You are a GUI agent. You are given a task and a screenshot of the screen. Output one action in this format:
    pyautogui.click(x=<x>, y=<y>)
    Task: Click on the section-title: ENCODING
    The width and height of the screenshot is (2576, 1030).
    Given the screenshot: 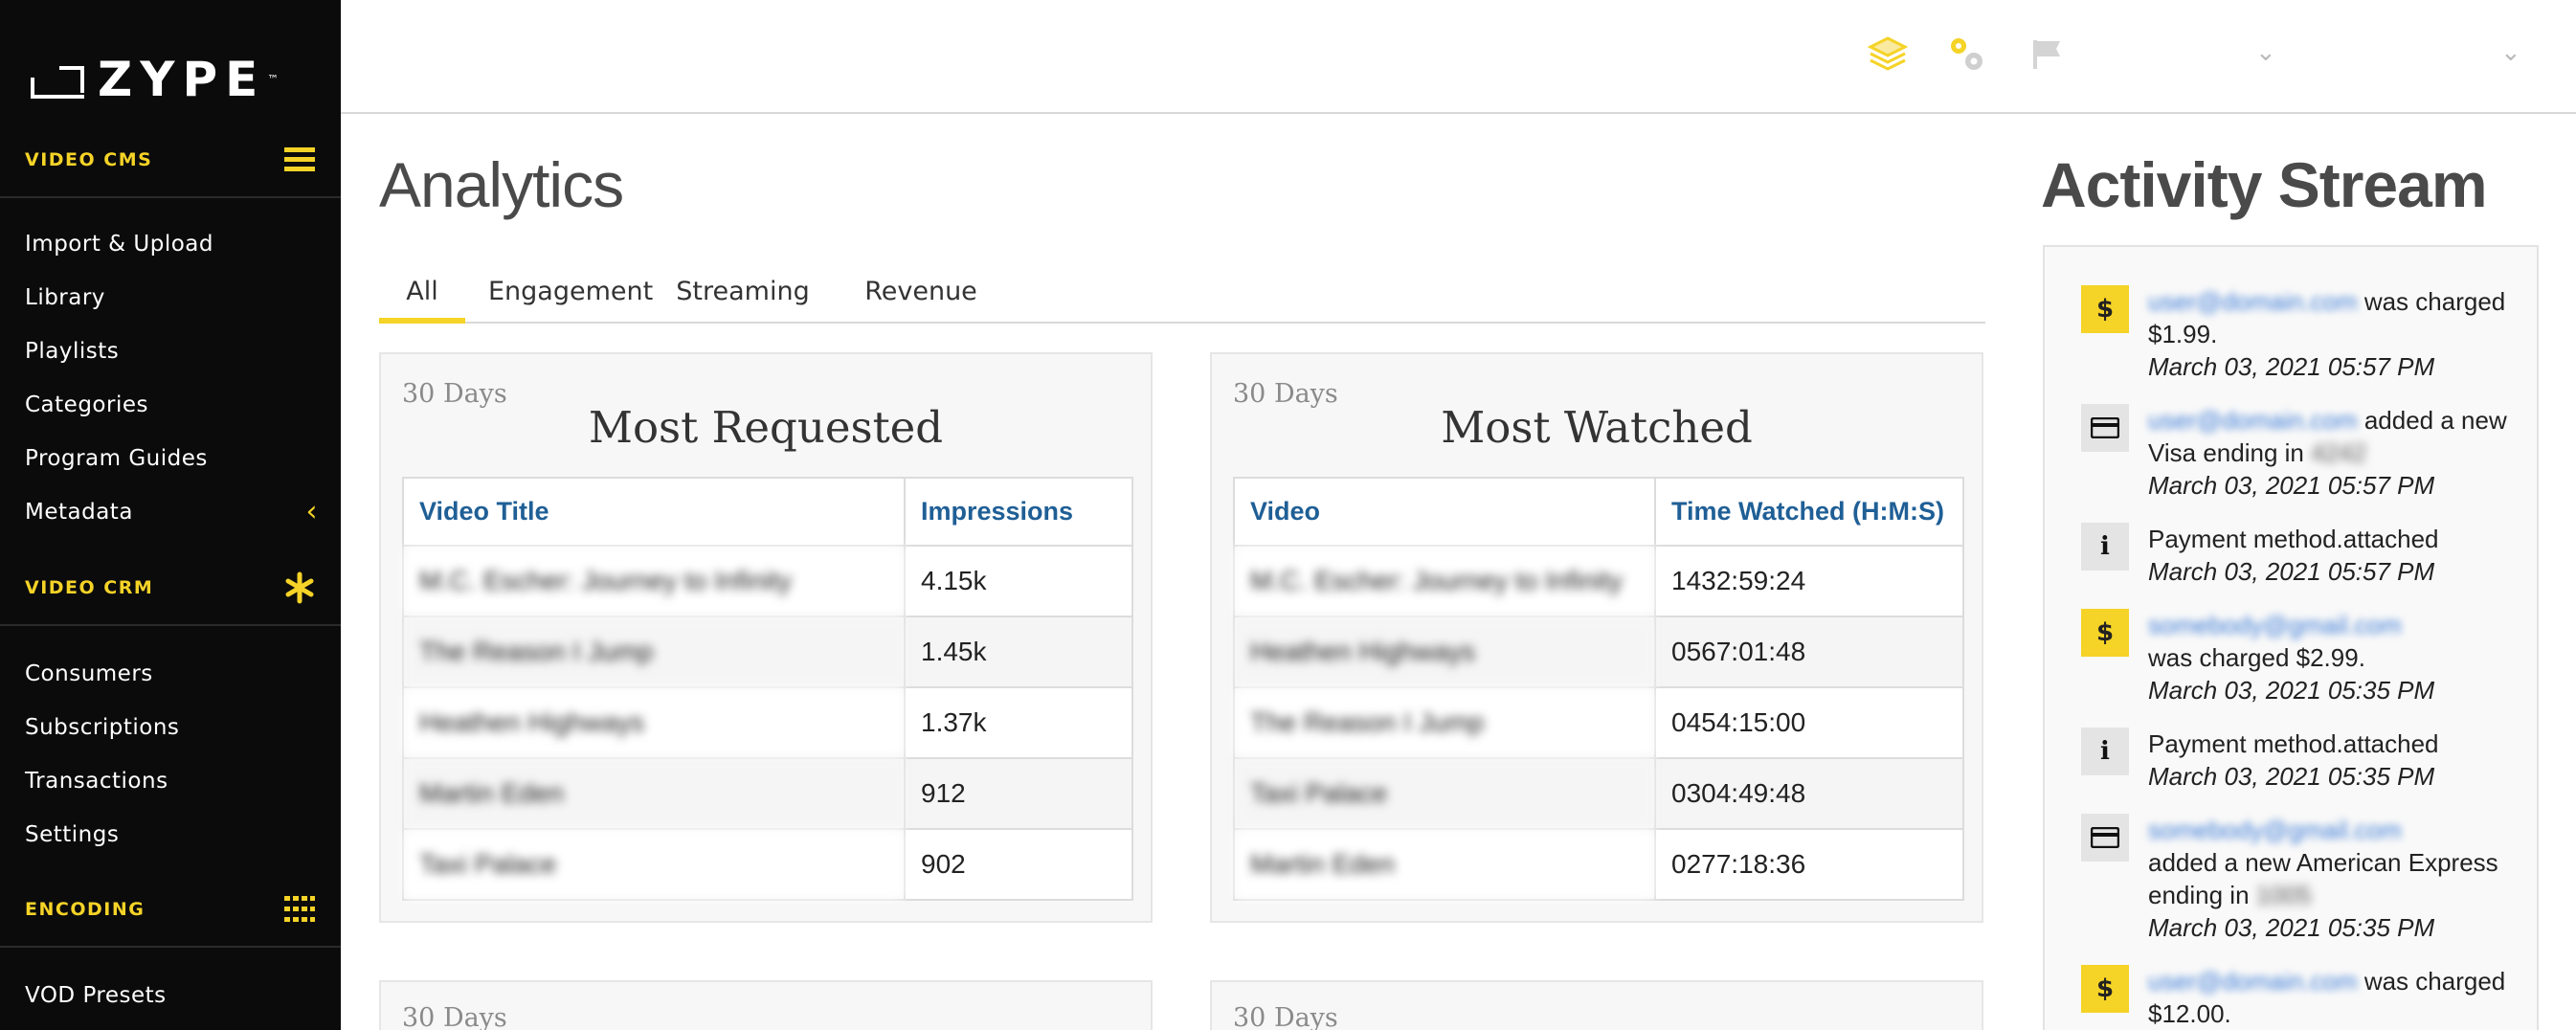 What is the action you would take?
    pyautogui.click(x=86, y=909)
    